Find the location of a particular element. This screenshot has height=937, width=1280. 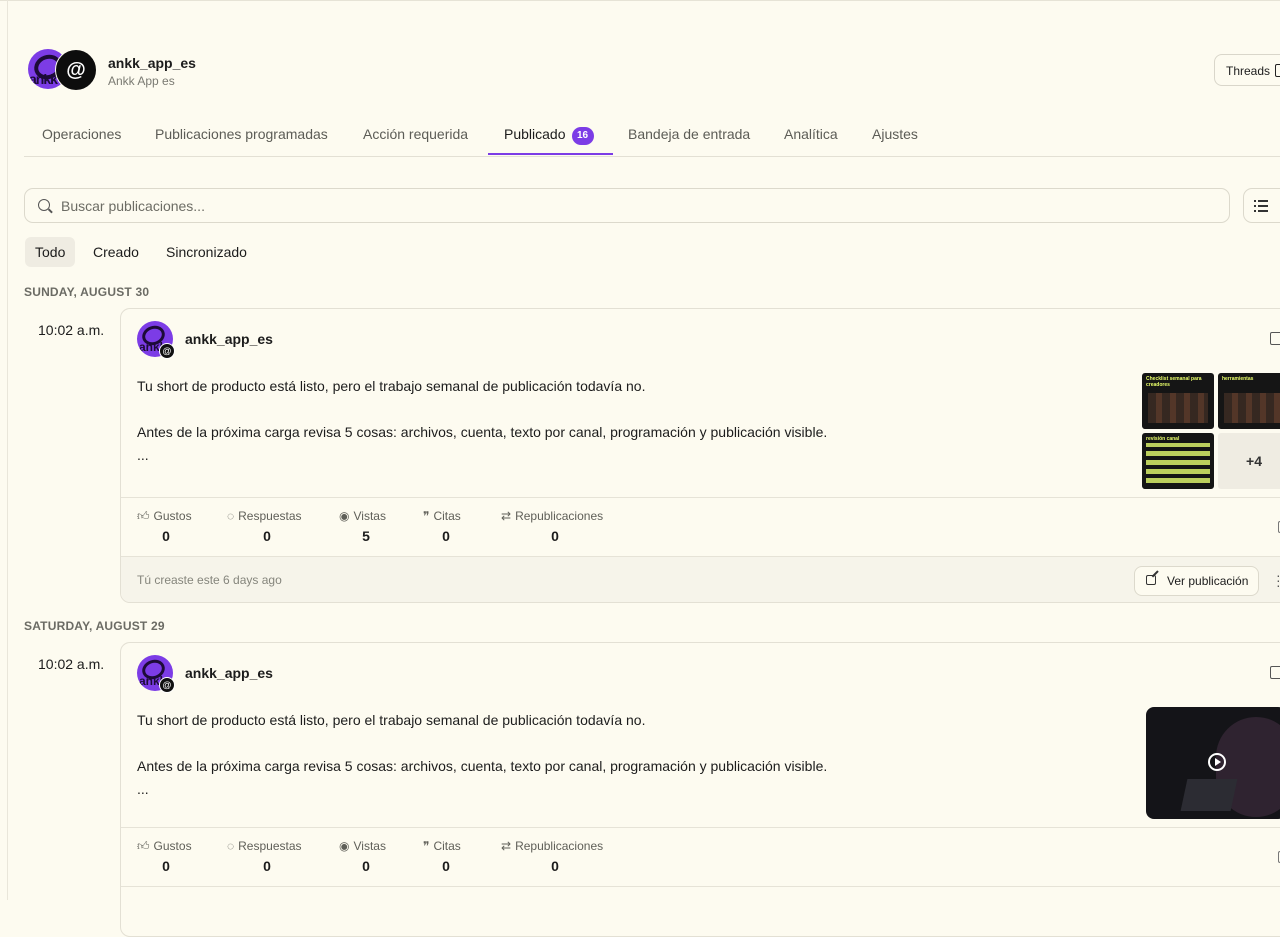

tab-ajustes: Ajustes is located at coordinates (895, 134).